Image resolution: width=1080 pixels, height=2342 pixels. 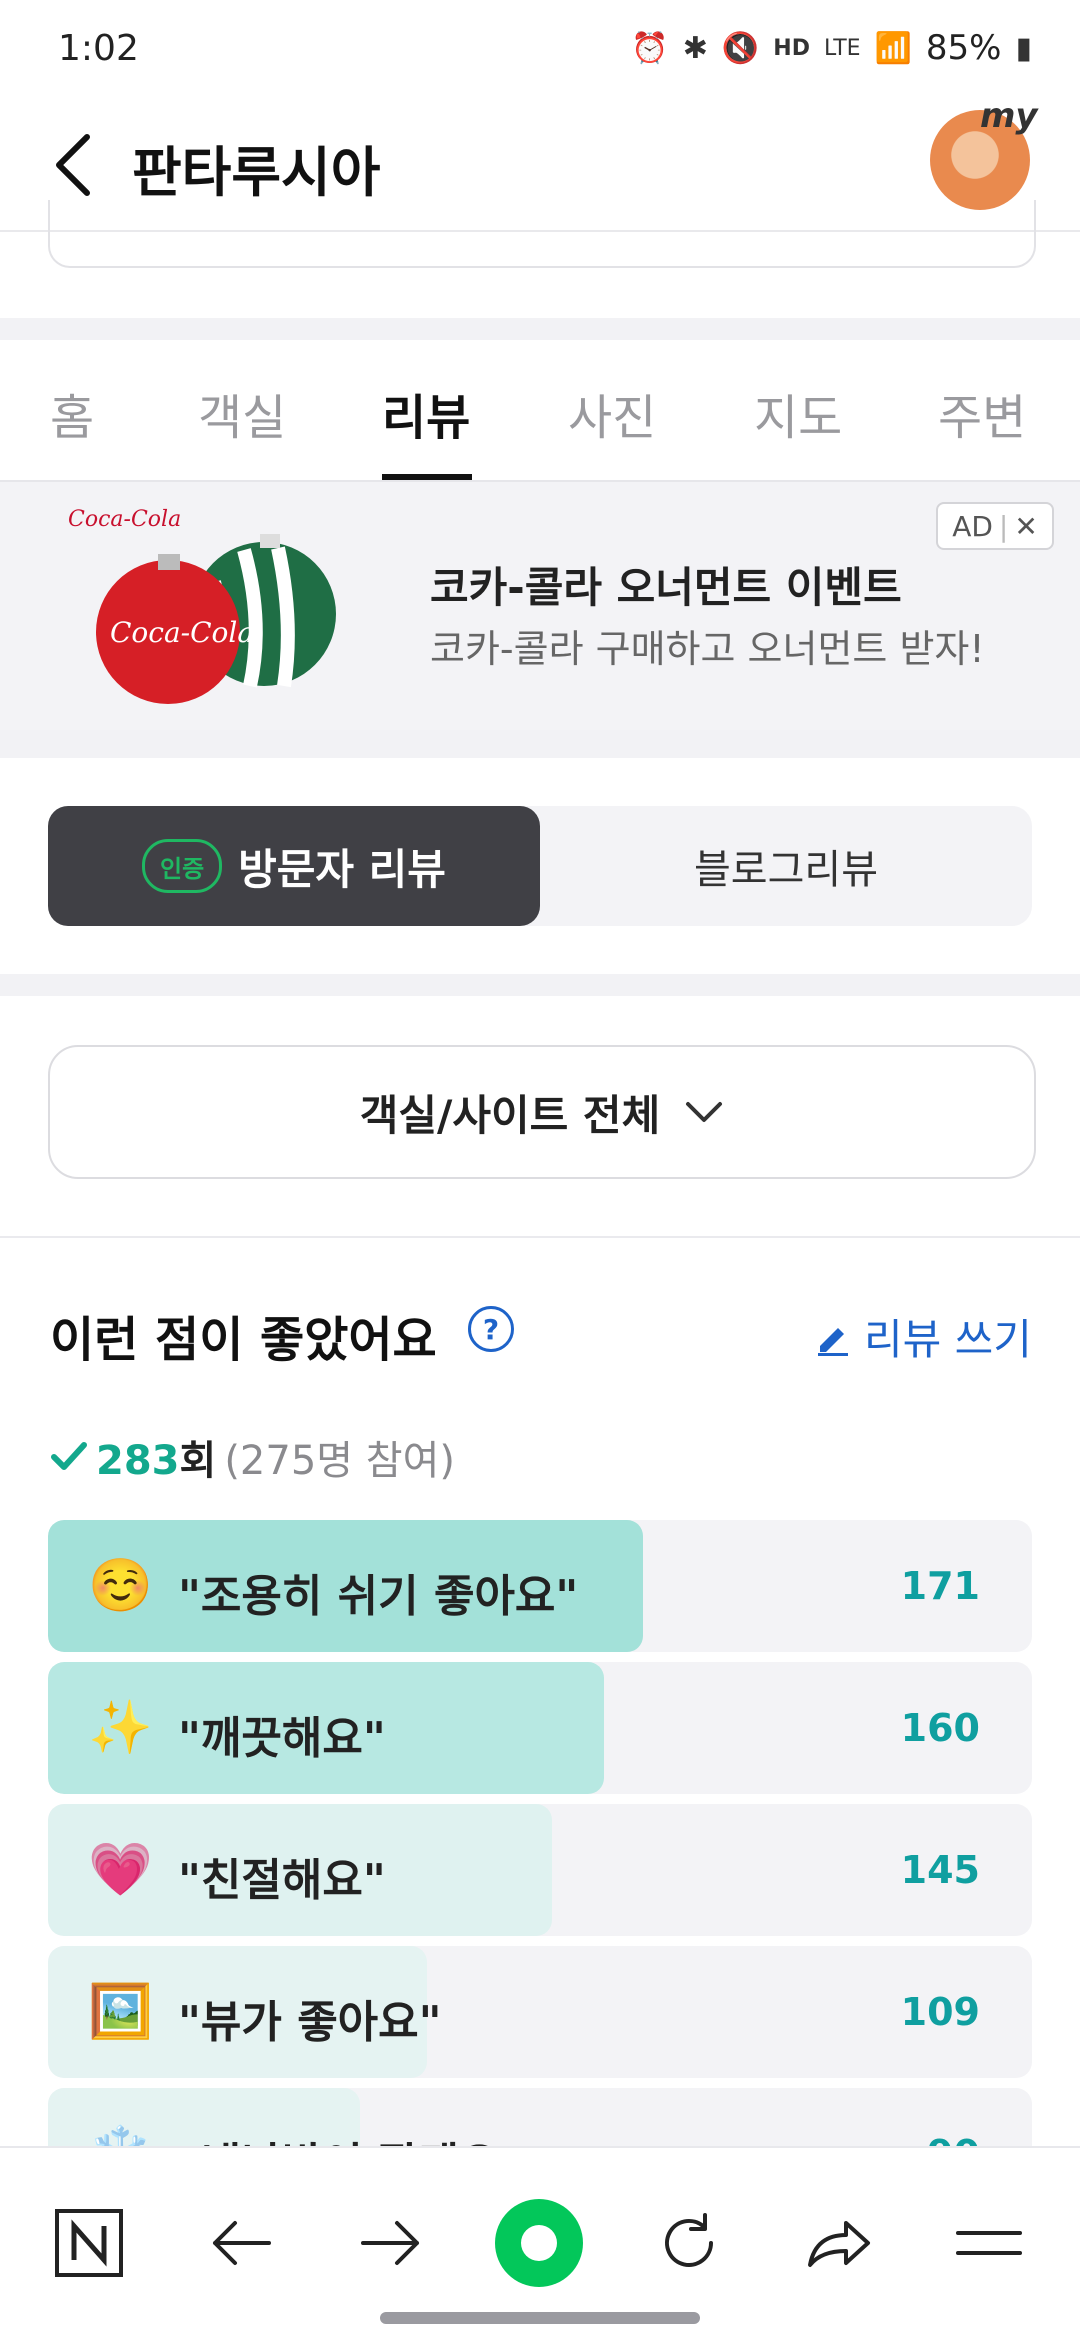 What do you see at coordinates (666, 587) in the screenshot?
I see `ad-title: 코카-콜라 오너먼트 이벤트` at bounding box center [666, 587].